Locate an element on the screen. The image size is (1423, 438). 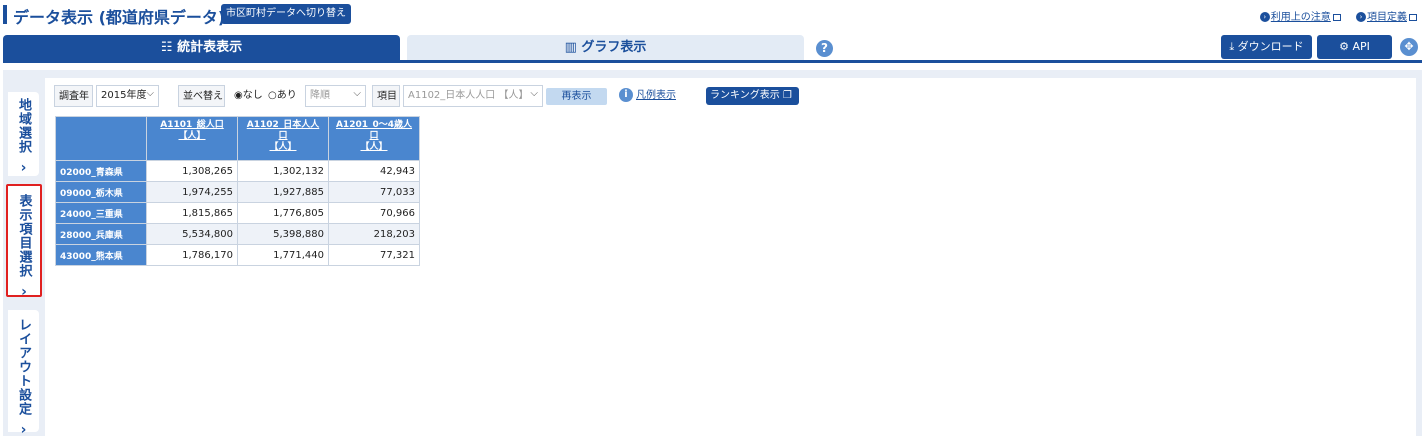
sort-yes-radio: ○あり is located at coordinates (282, 96).